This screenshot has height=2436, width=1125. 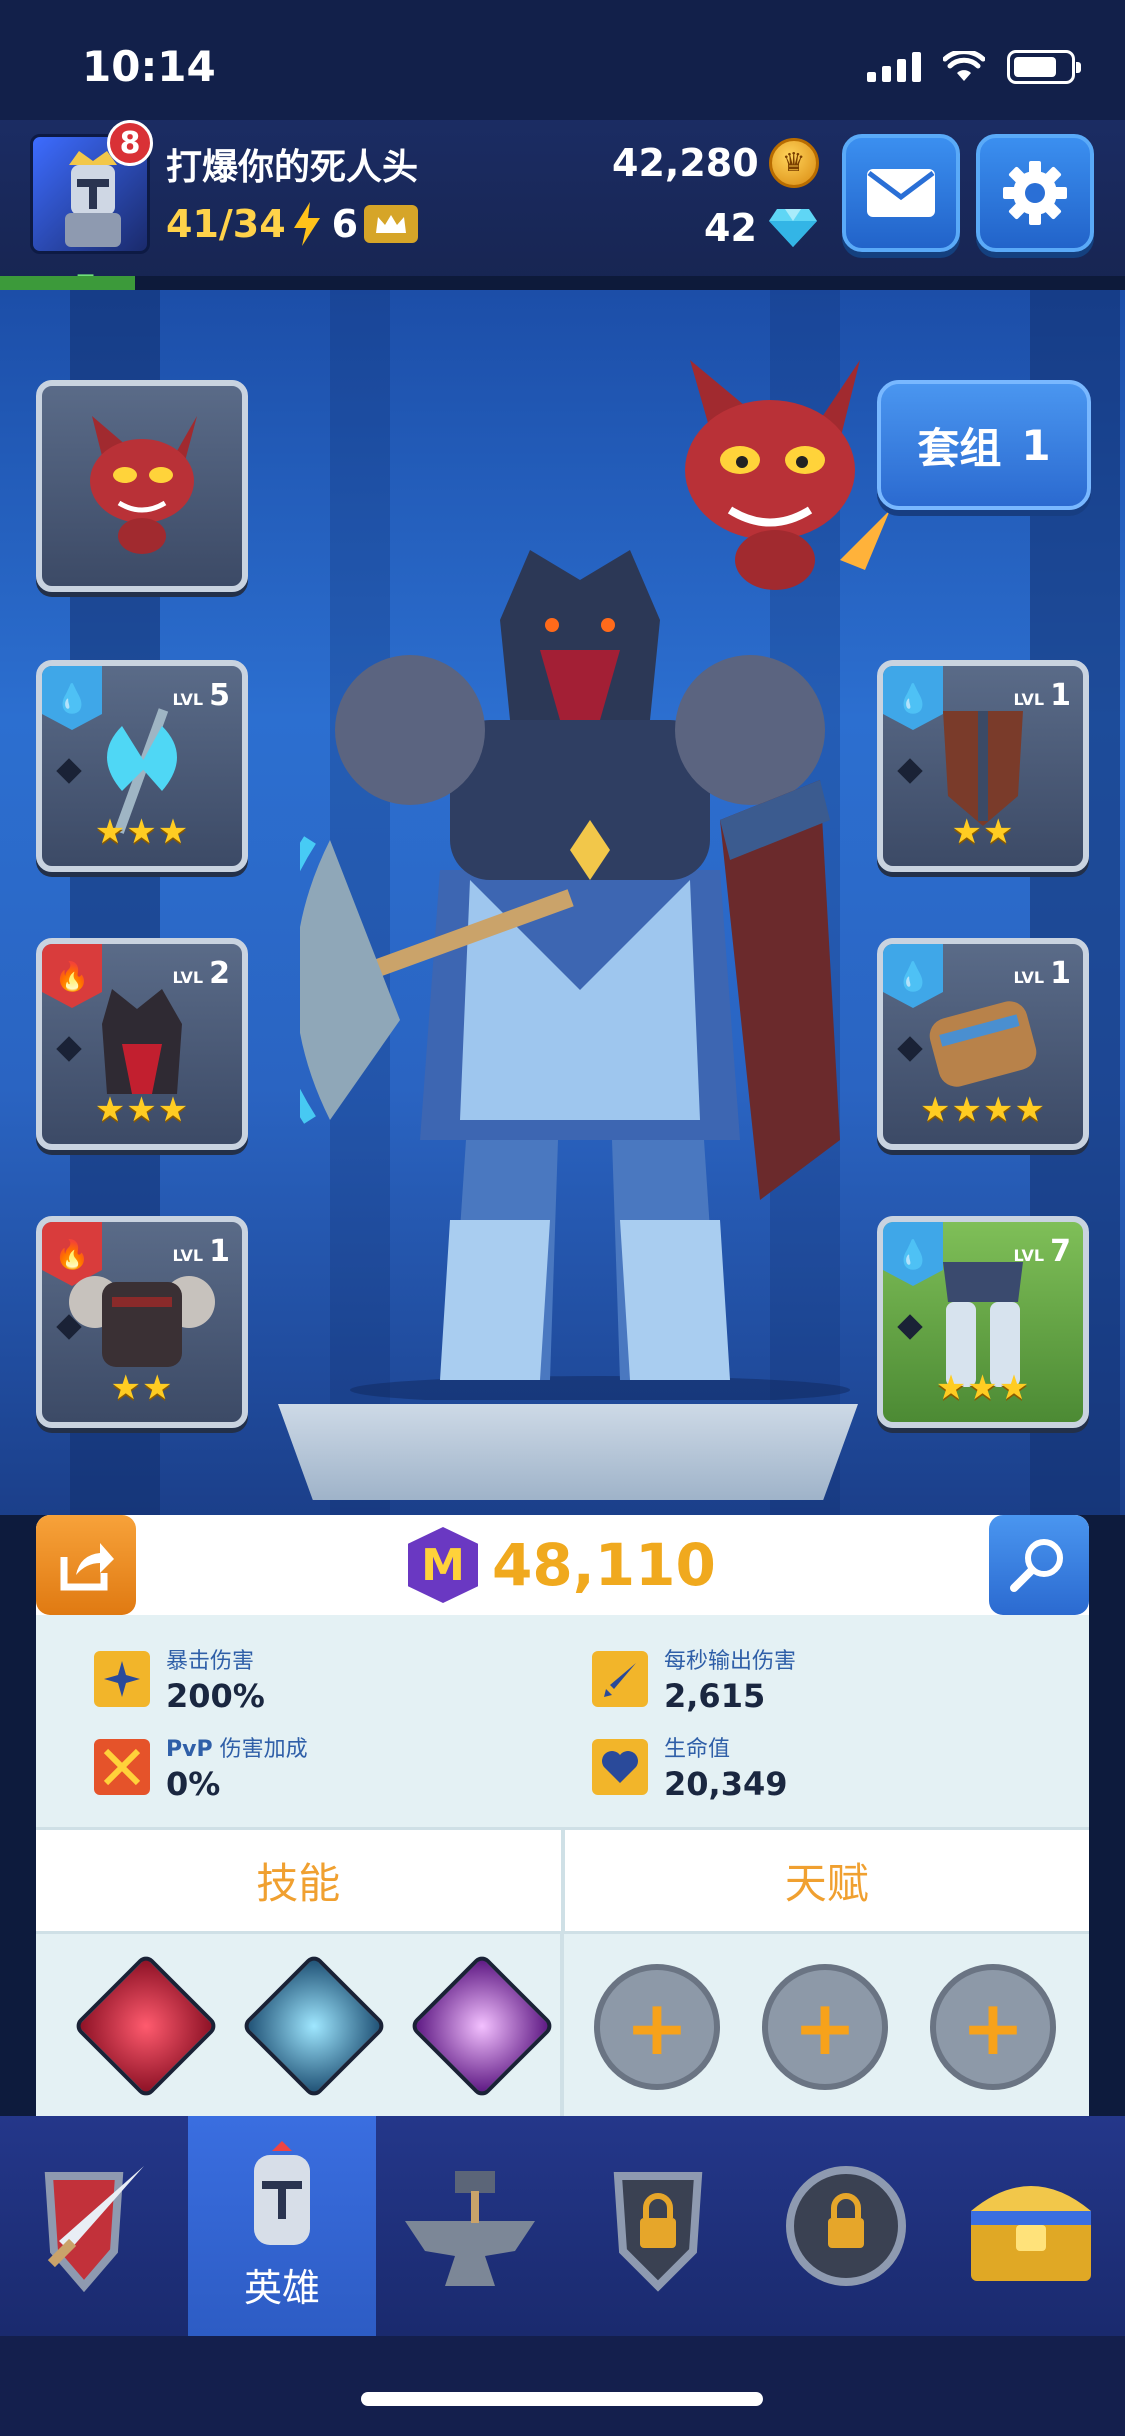 I want to click on coin-balance: 42,280 ♛, so click(x=715, y=163).